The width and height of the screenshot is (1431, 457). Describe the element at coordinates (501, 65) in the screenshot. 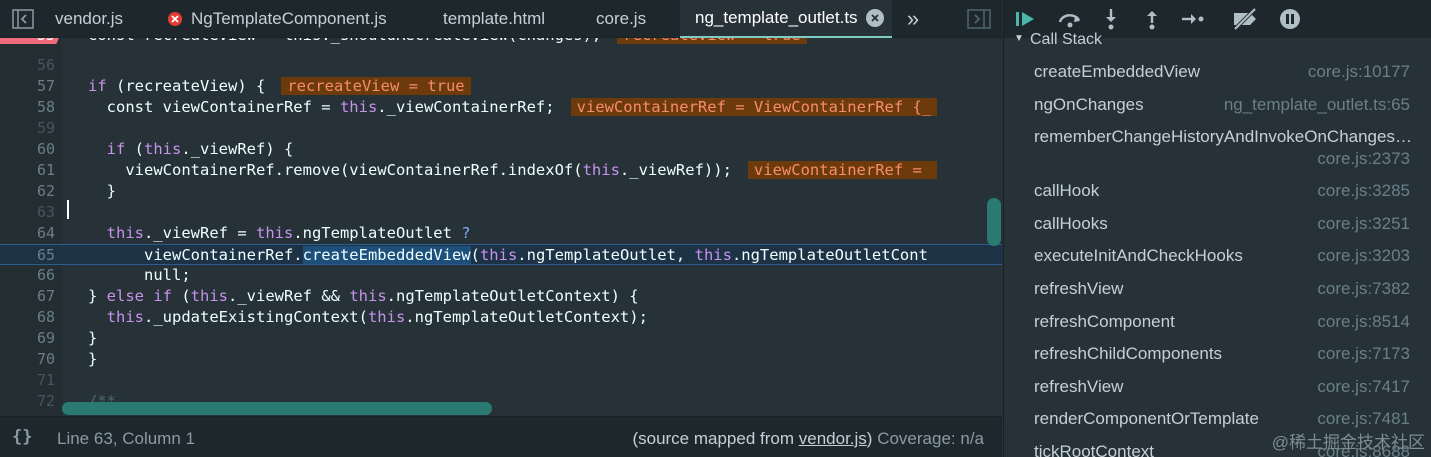

I see `code-line: 56` at that location.